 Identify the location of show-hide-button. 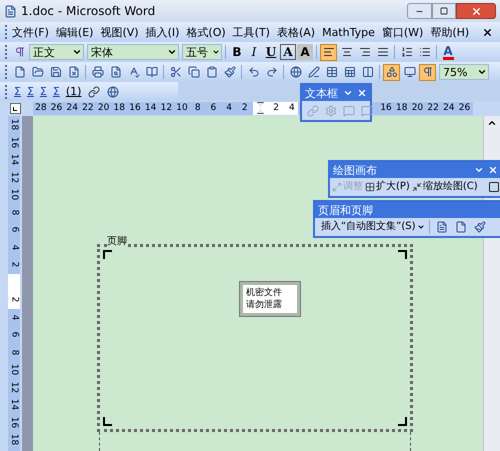
(427, 72).